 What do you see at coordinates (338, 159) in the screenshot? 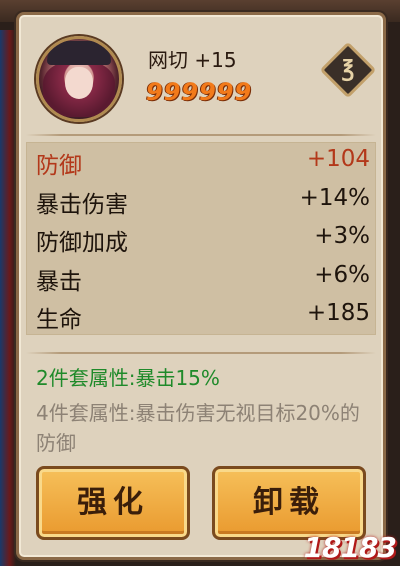
I see `stat-value: +104` at bounding box center [338, 159].